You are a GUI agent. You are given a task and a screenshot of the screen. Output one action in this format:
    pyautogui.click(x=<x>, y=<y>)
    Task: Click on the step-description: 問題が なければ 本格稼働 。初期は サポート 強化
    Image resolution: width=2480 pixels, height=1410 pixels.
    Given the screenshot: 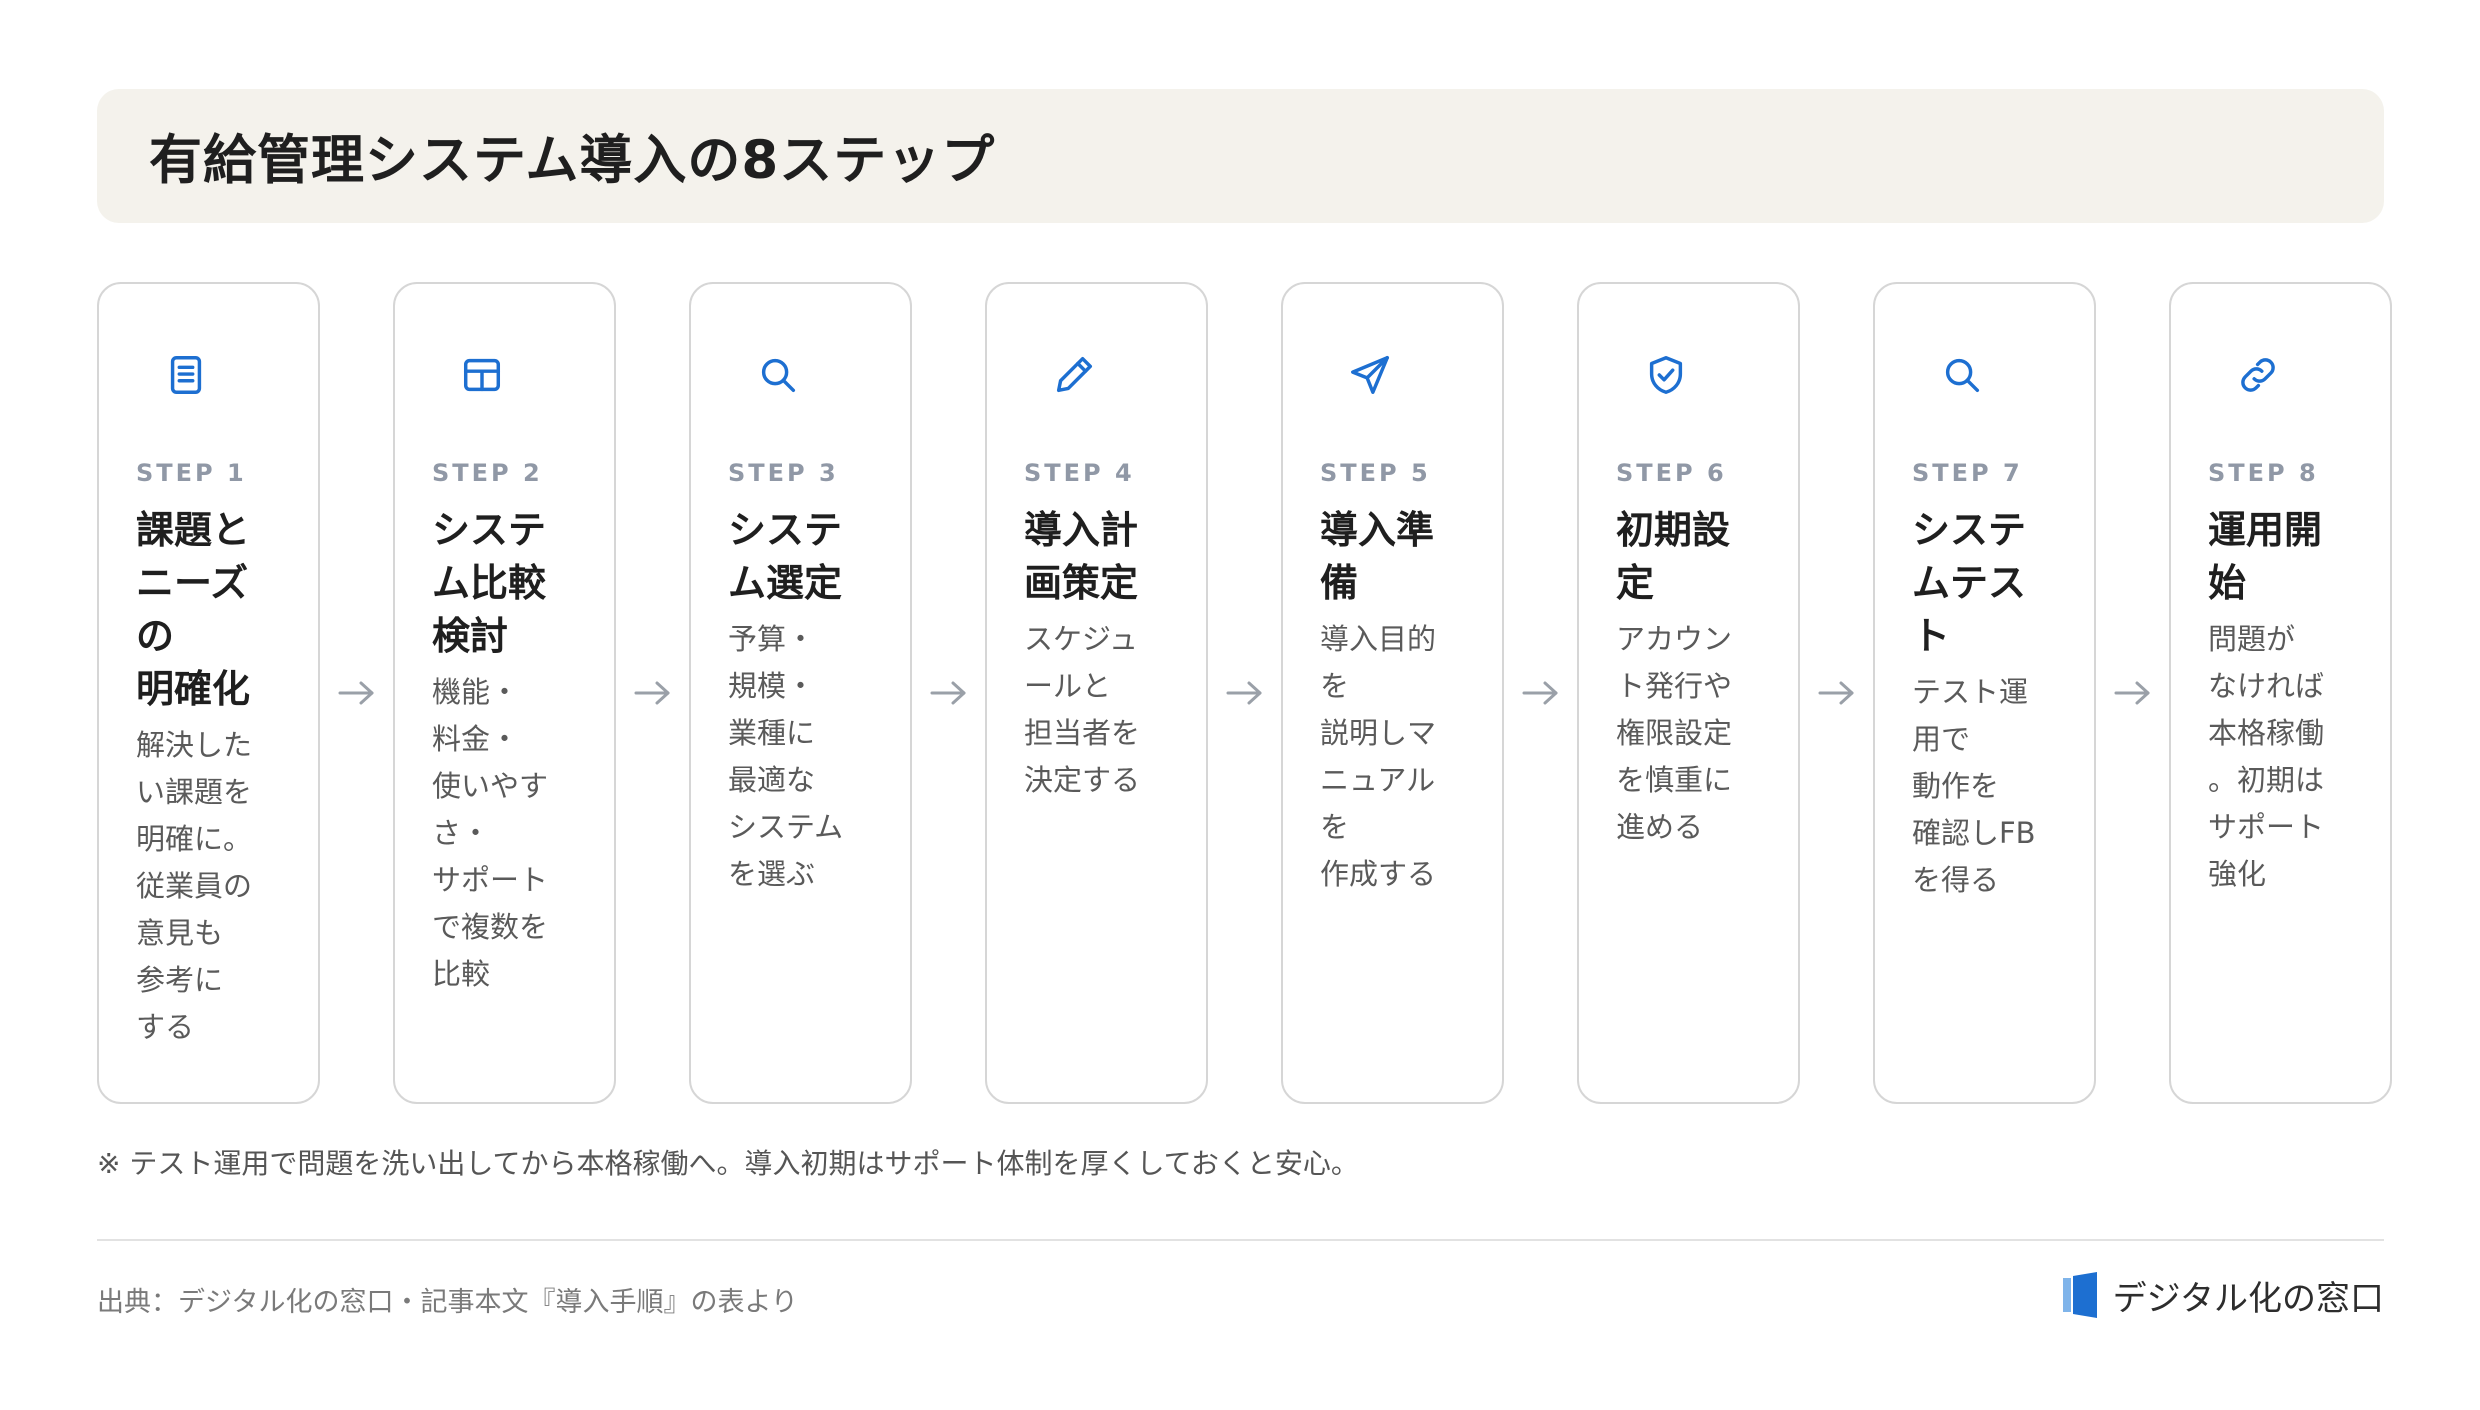 What is the action you would take?
    pyautogui.click(x=2266, y=756)
    